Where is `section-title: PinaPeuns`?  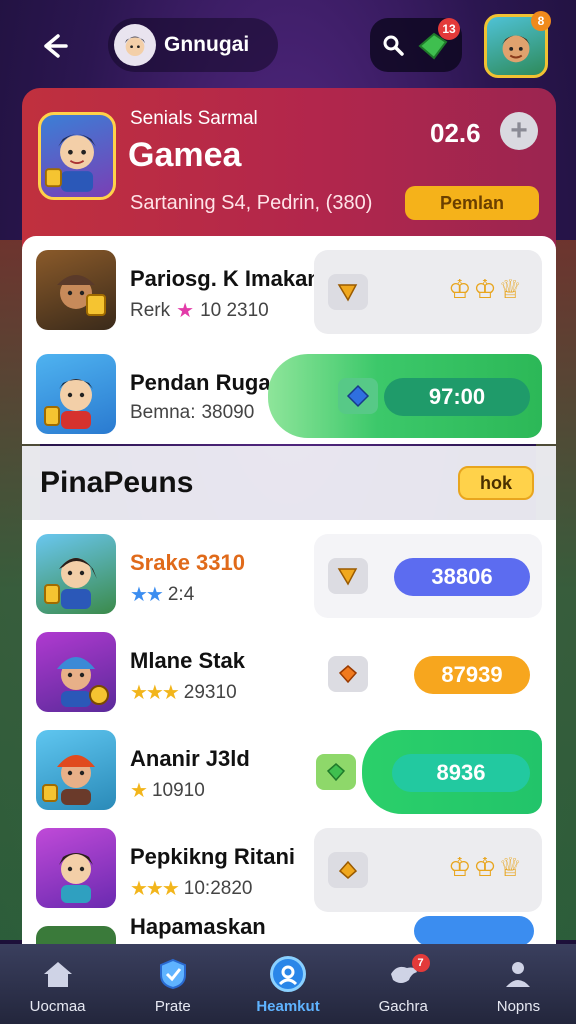 section-title: PinaPeuns is located at coordinates (117, 482).